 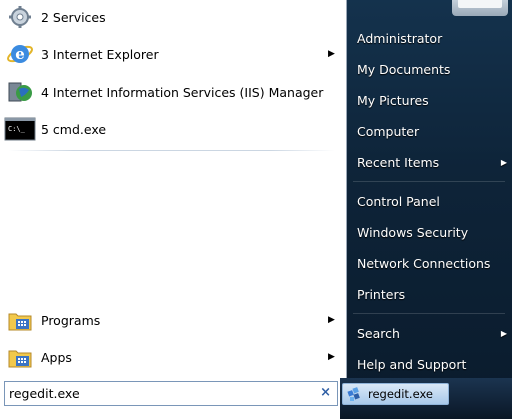 I want to click on right-item-label: Search, so click(x=378, y=333).